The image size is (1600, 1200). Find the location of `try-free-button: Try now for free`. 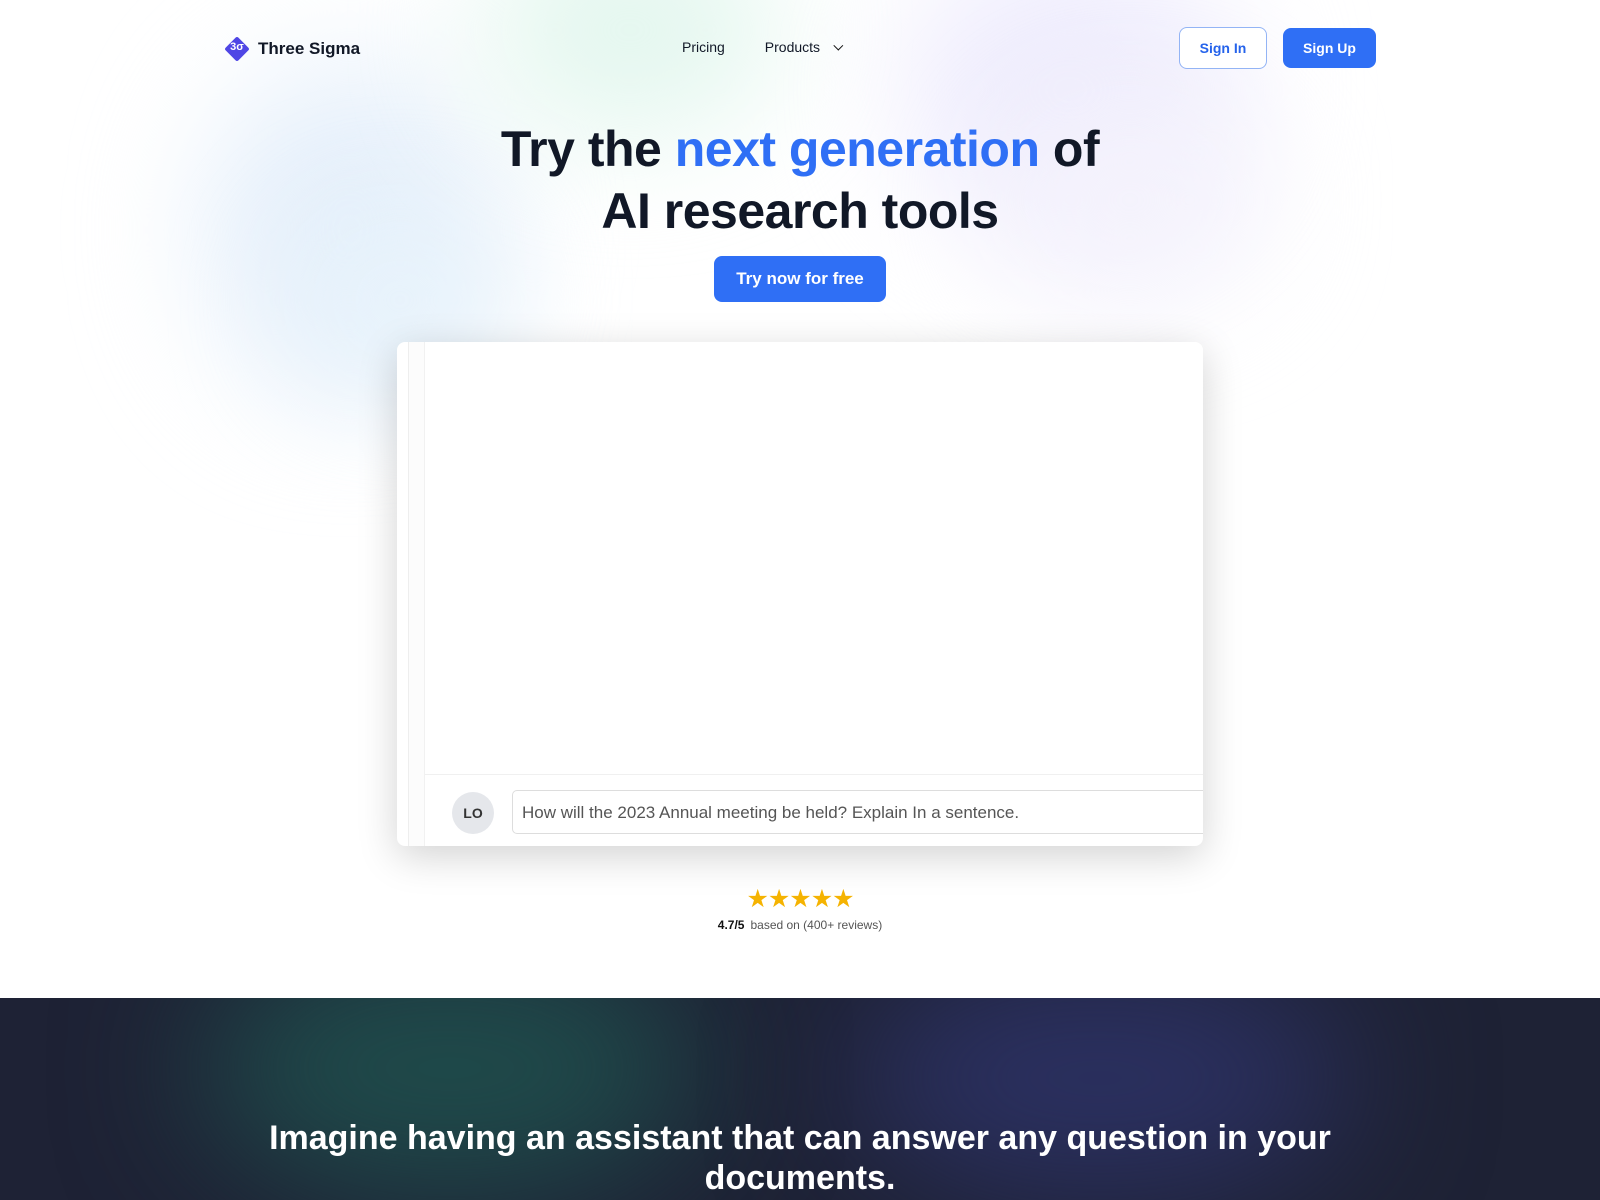

try-free-button: Try now for free is located at coordinates (800, 279).